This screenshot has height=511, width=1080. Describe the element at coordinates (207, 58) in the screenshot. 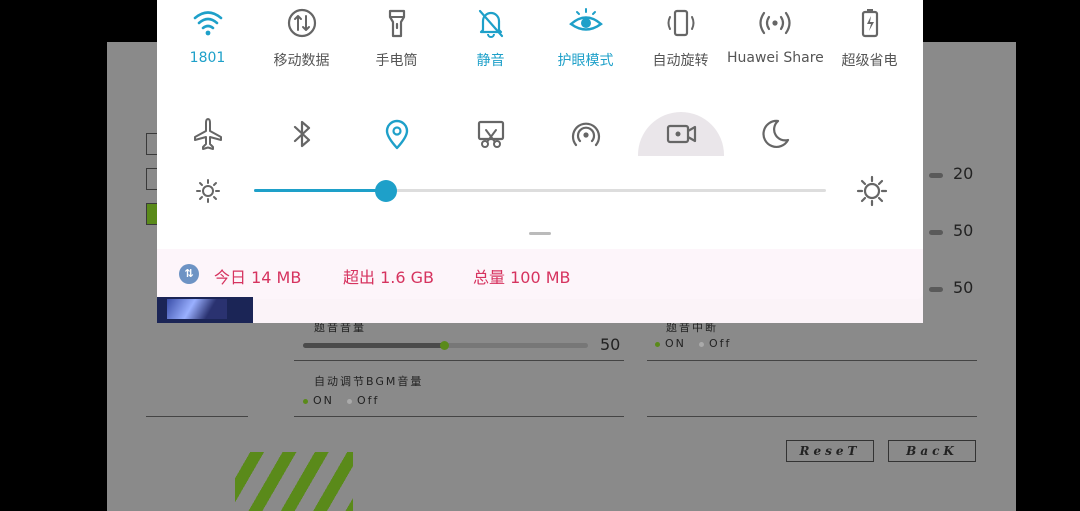

I see `tile-label: 1801` at that location.